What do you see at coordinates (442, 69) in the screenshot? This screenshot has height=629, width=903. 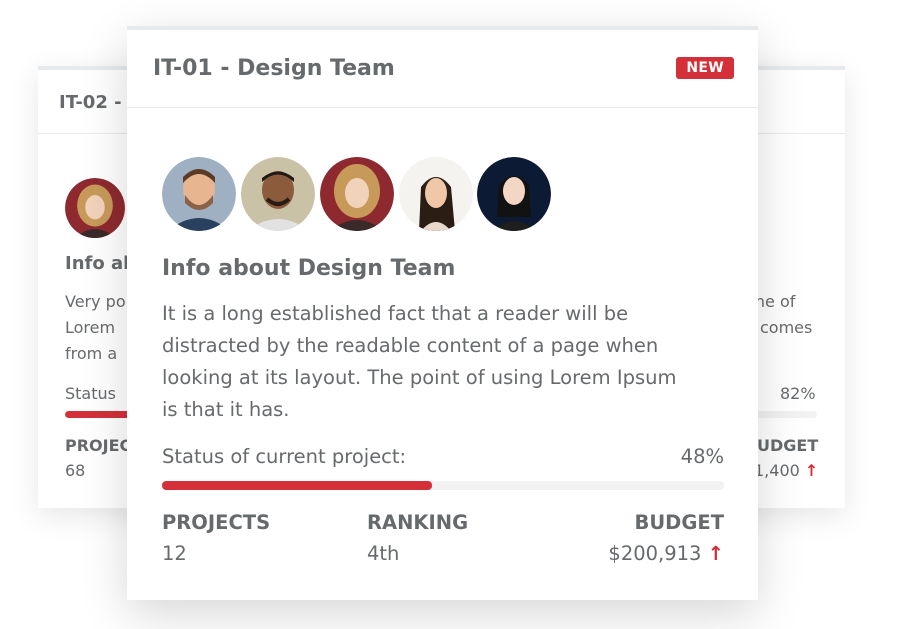 I see `card-header: IT-01 - Design Team NEW` at bounding box center [442, 69].